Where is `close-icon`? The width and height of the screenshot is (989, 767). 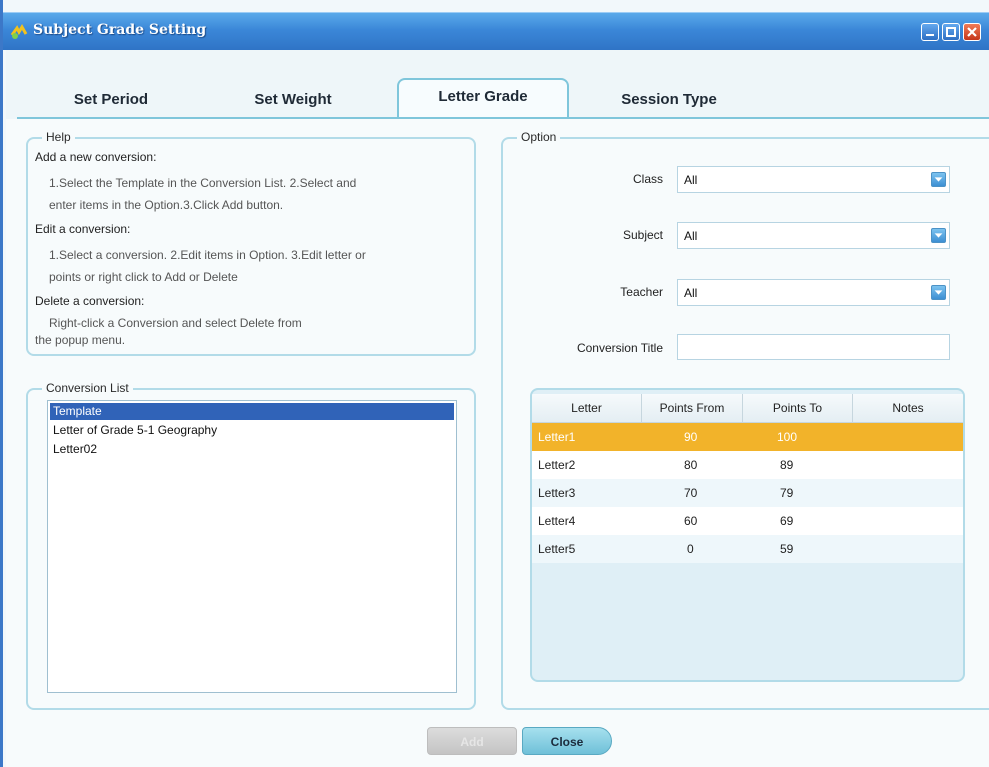
close-icon is located at coordinates (972, 32).